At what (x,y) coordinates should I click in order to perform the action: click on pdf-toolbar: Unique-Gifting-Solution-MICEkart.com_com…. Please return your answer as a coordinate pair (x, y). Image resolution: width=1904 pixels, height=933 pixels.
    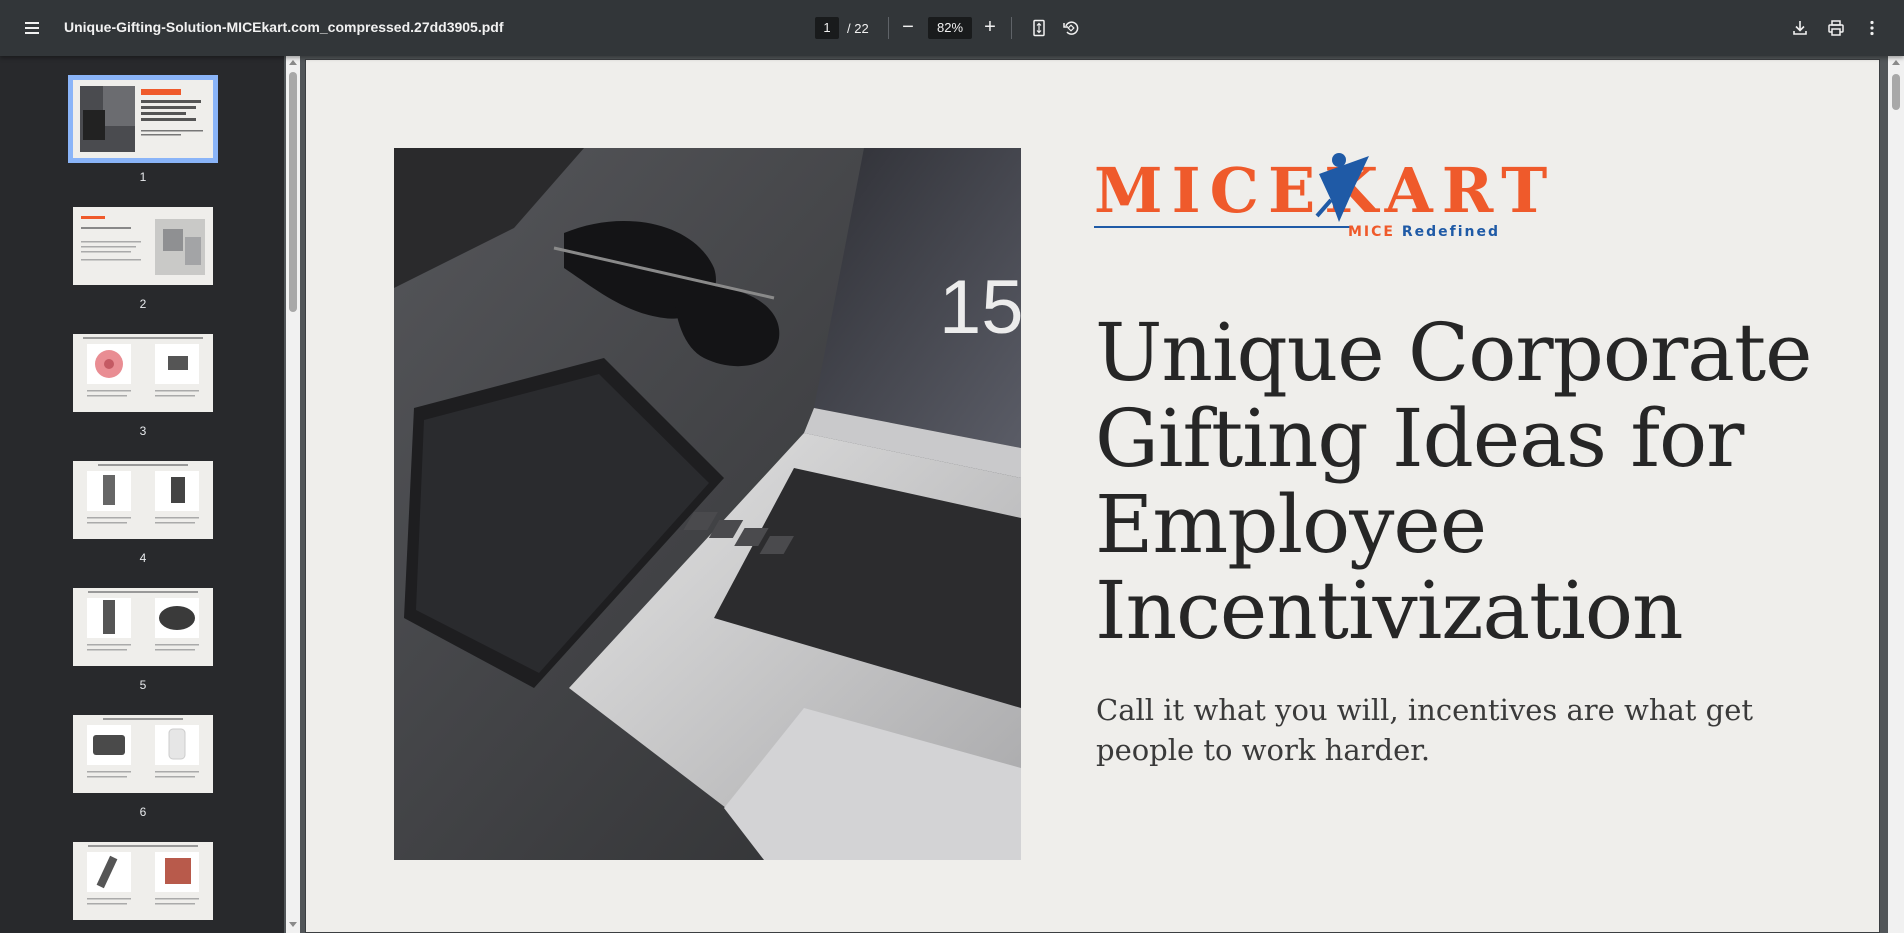
    Looking at the image, I should click on (952, 28).